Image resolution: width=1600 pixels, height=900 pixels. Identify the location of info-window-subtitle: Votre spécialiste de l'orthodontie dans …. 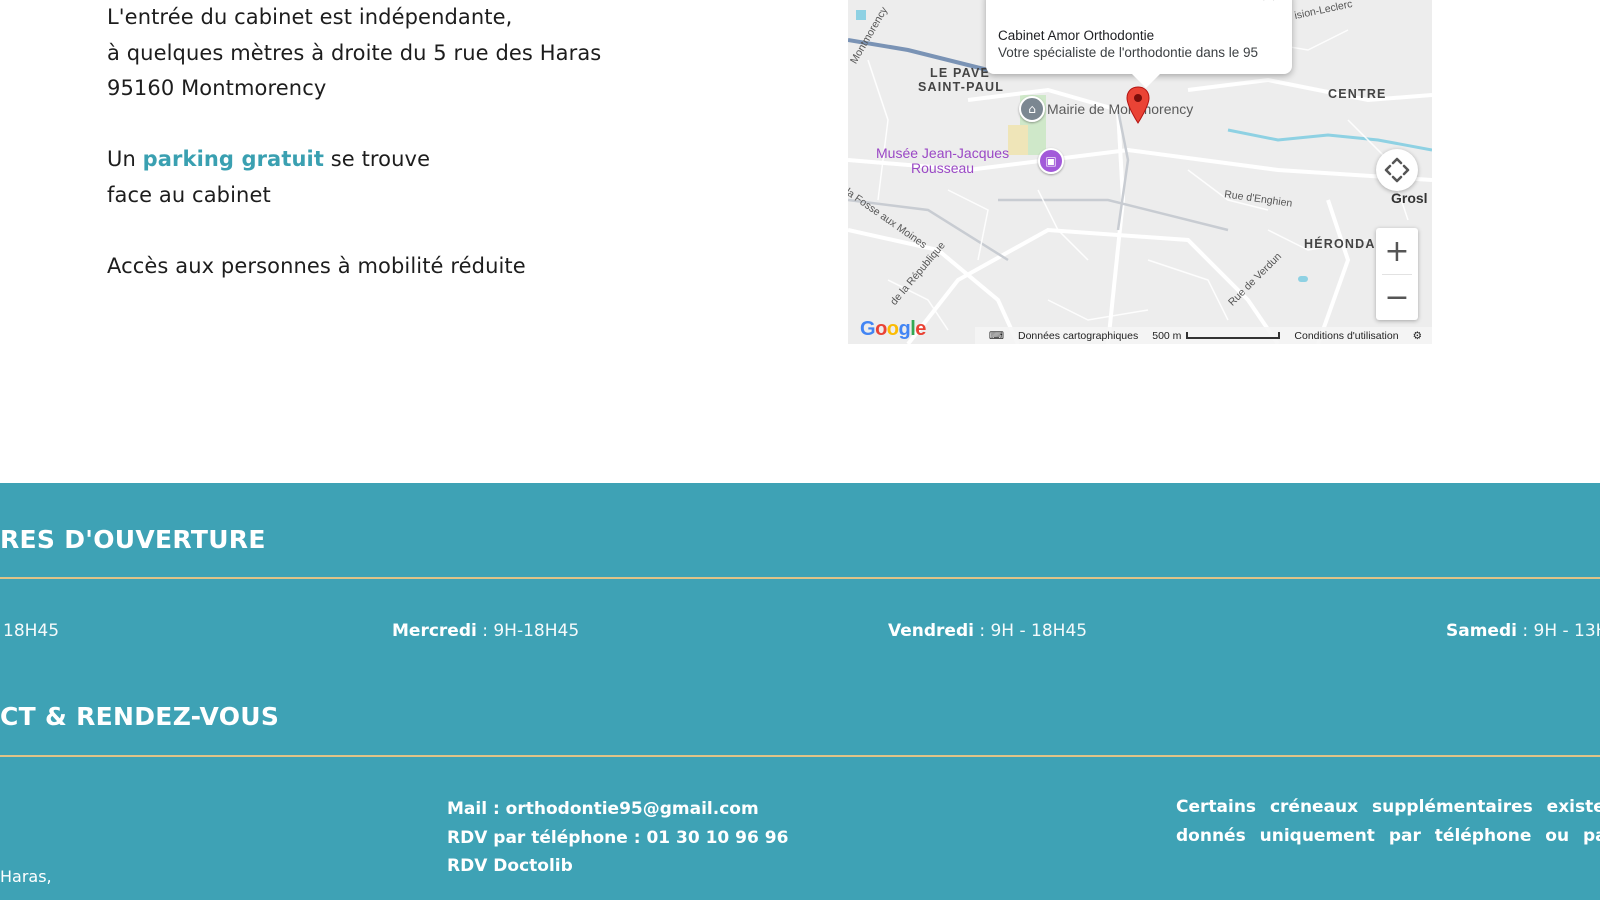
(1128, 52).